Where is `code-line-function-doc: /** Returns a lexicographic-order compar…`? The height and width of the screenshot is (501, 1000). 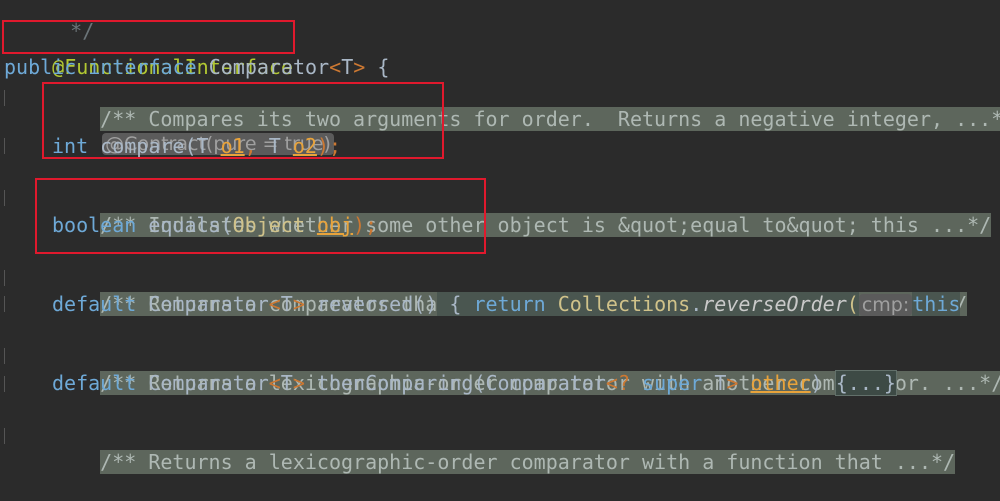 code-line-function-doc: /** Returns a lexicographic-order compar… is located at coordinates (504, 448).